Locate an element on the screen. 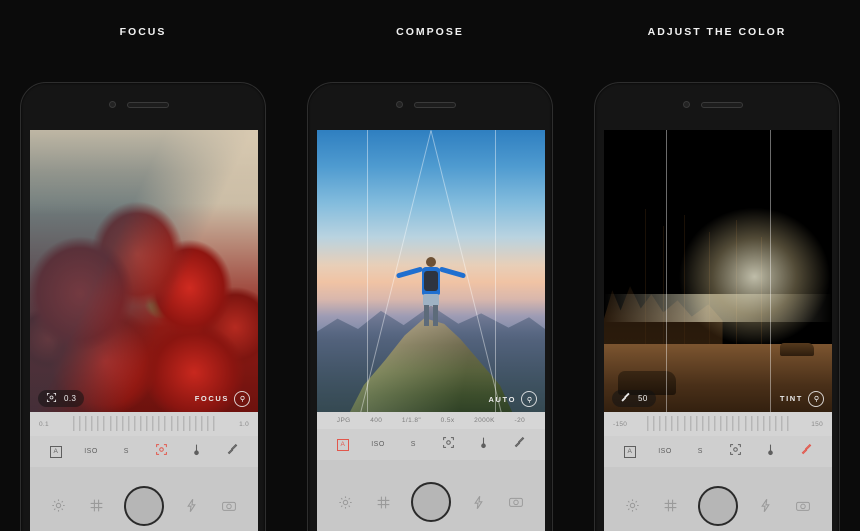 Image resolution: width=860 pixels, height=531 pixels. photo-hiker-on-summit is located at coordinates (431, 271).